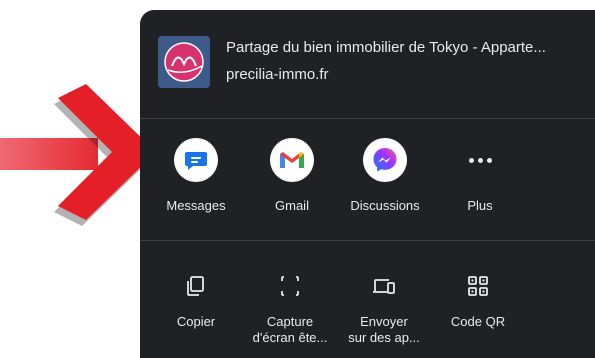  I want to click on share-url: precilia-immo.fr, so click(277, 74).